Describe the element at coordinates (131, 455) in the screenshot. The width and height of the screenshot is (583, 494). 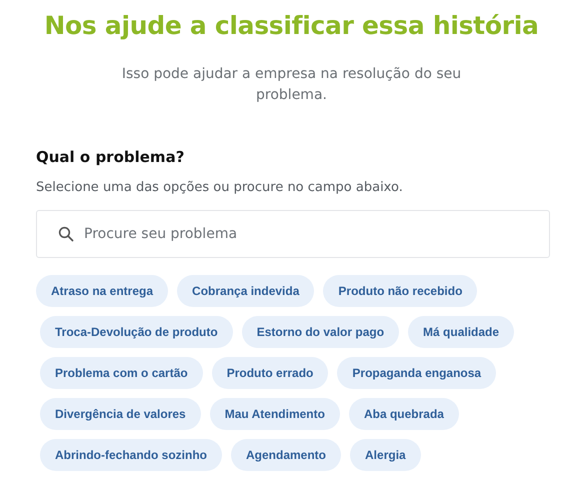
I see `problem-chip: Abrindo-fechando sozinho` at that location.